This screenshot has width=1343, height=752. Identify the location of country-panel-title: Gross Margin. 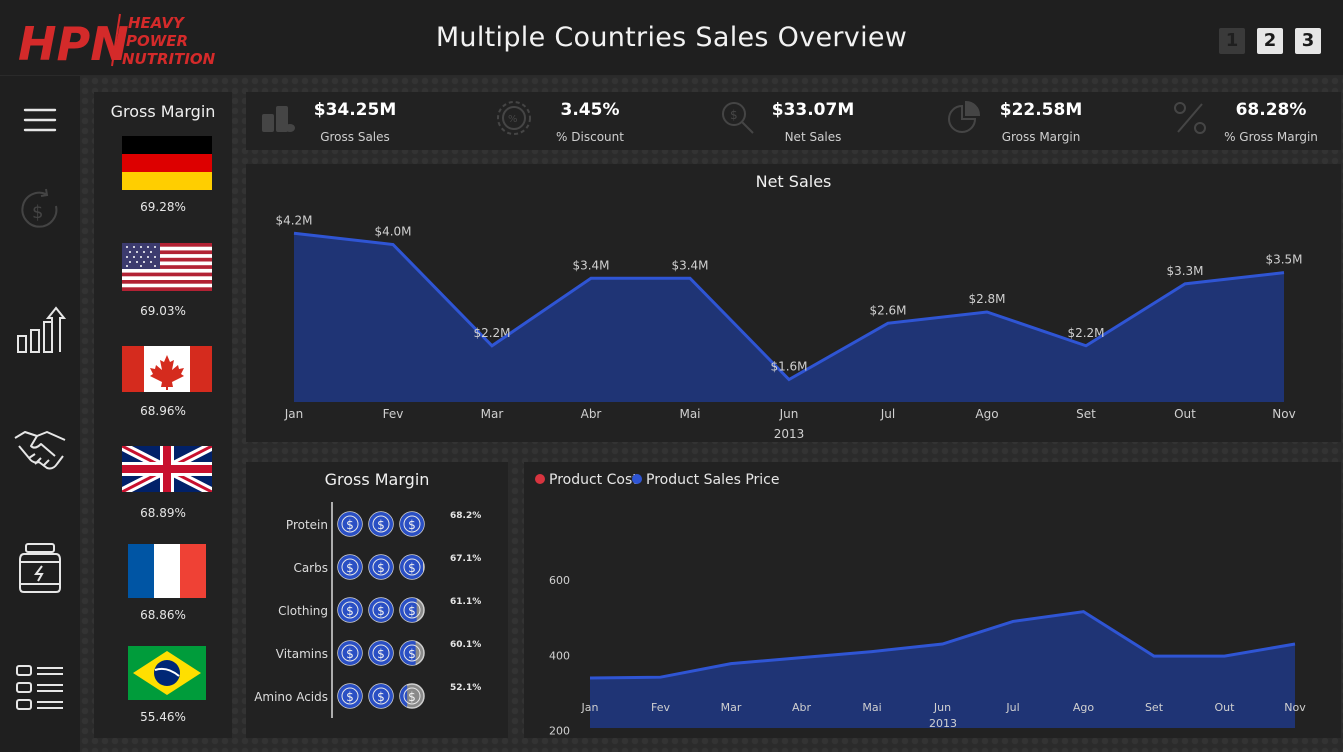
(163, 111).